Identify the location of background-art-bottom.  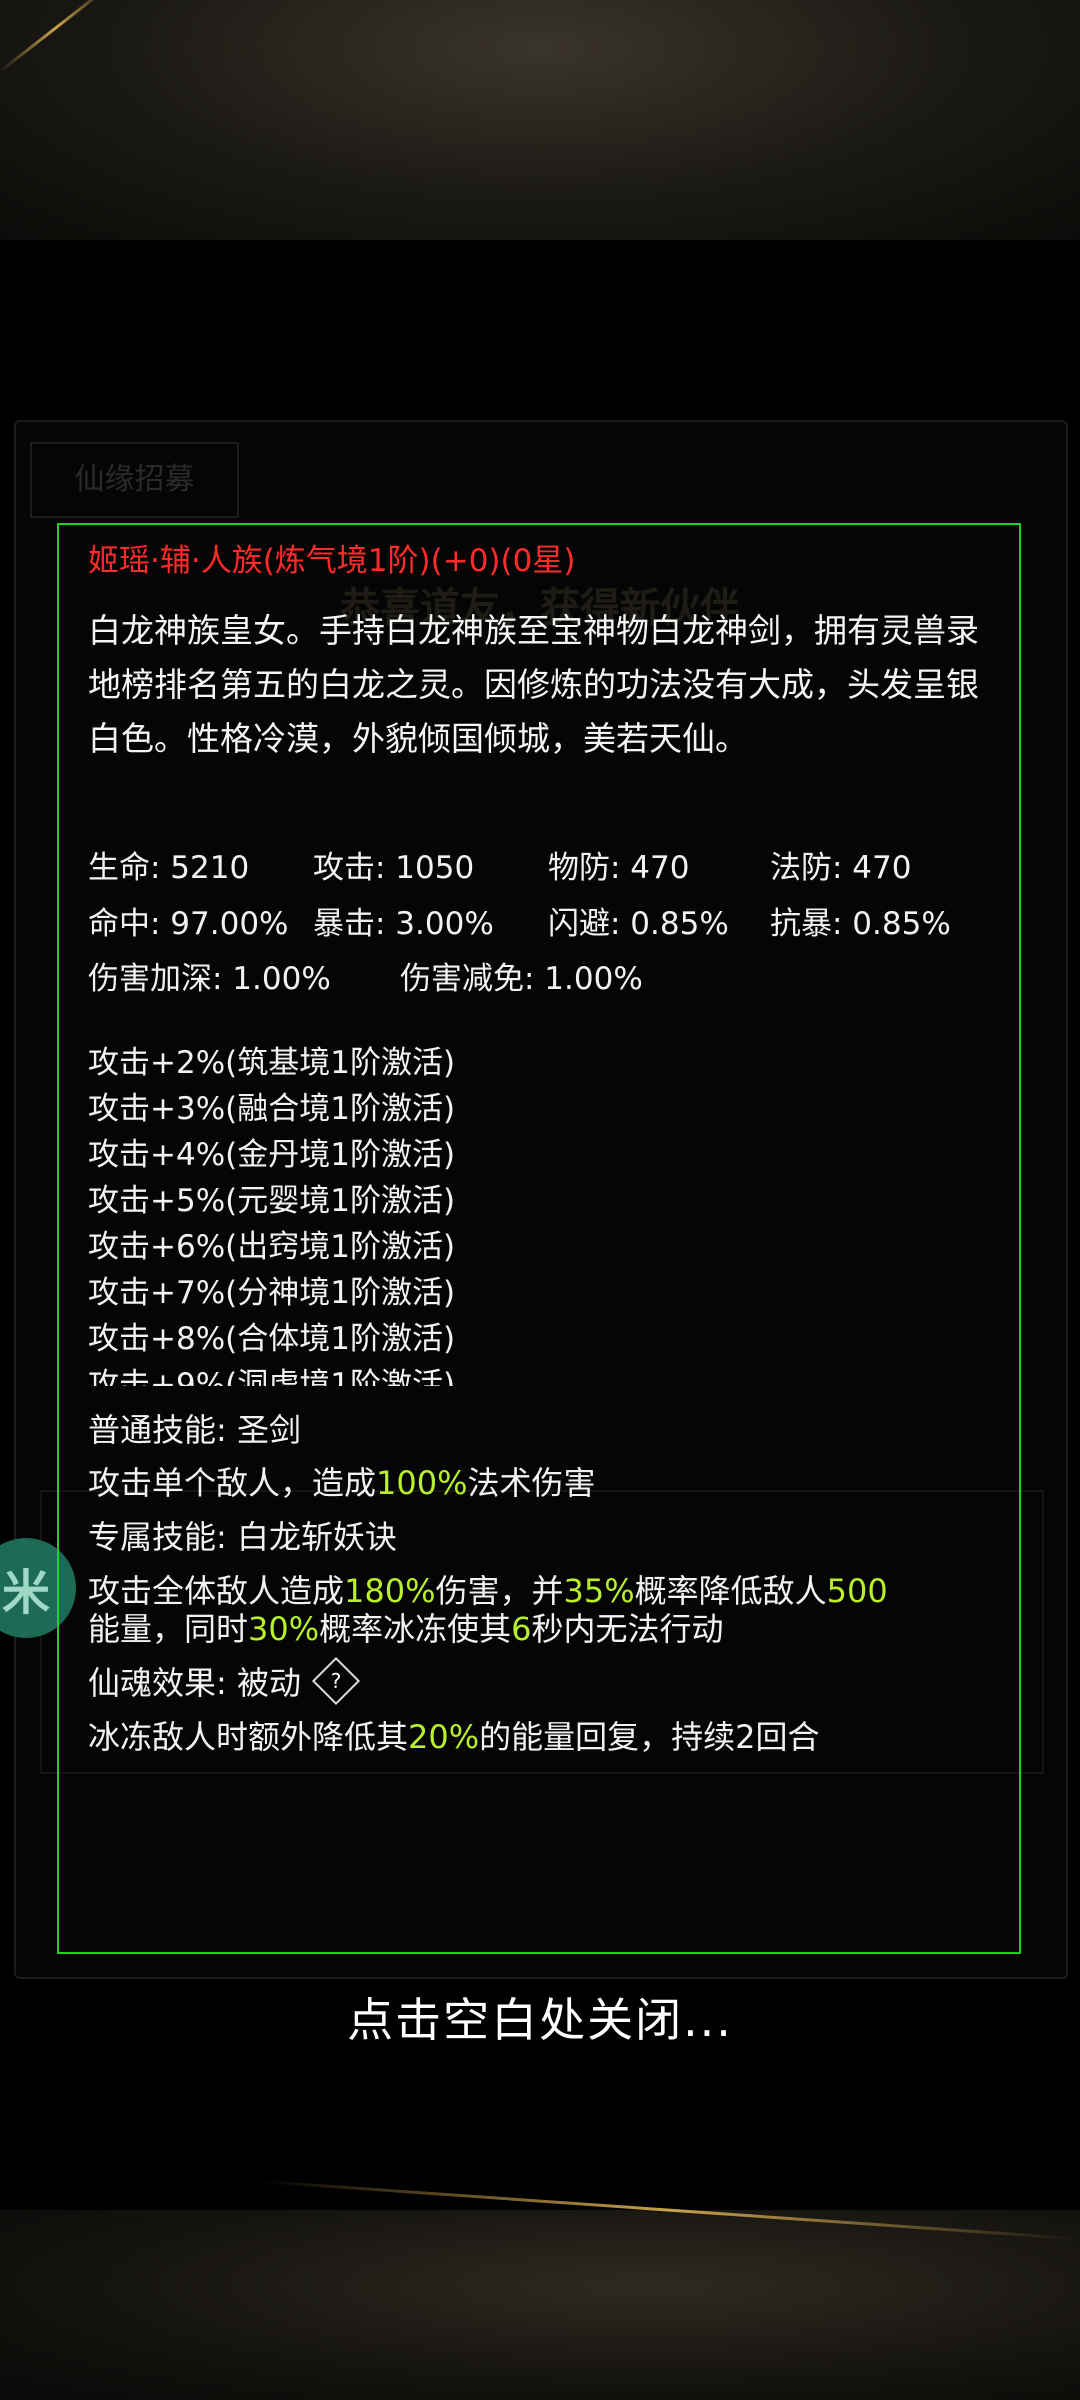
(540, 2305).